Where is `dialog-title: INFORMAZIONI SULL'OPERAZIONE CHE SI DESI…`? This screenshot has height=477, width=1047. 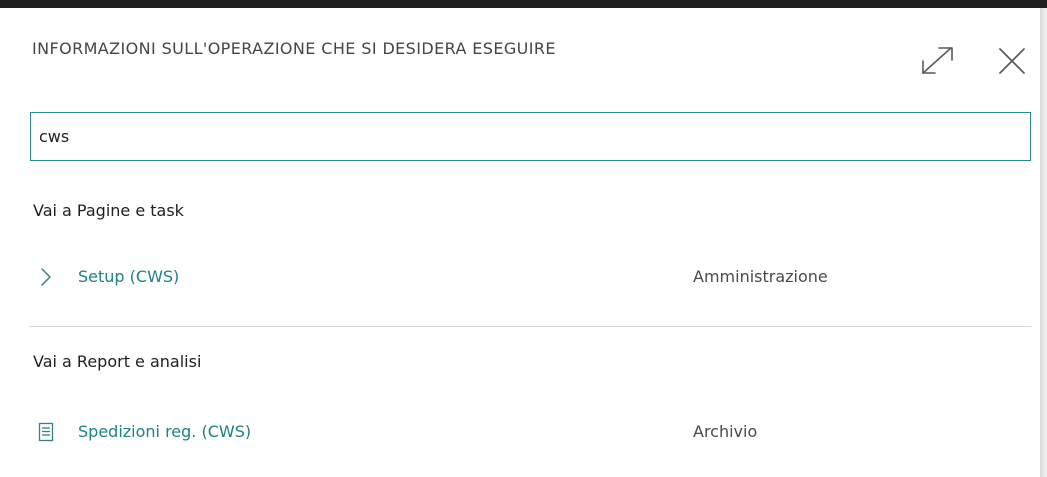
dialog-title: INFORMAZIONI SULL'OPERAZIONE CHE SI DESI… is located at coordinates (294, 48).